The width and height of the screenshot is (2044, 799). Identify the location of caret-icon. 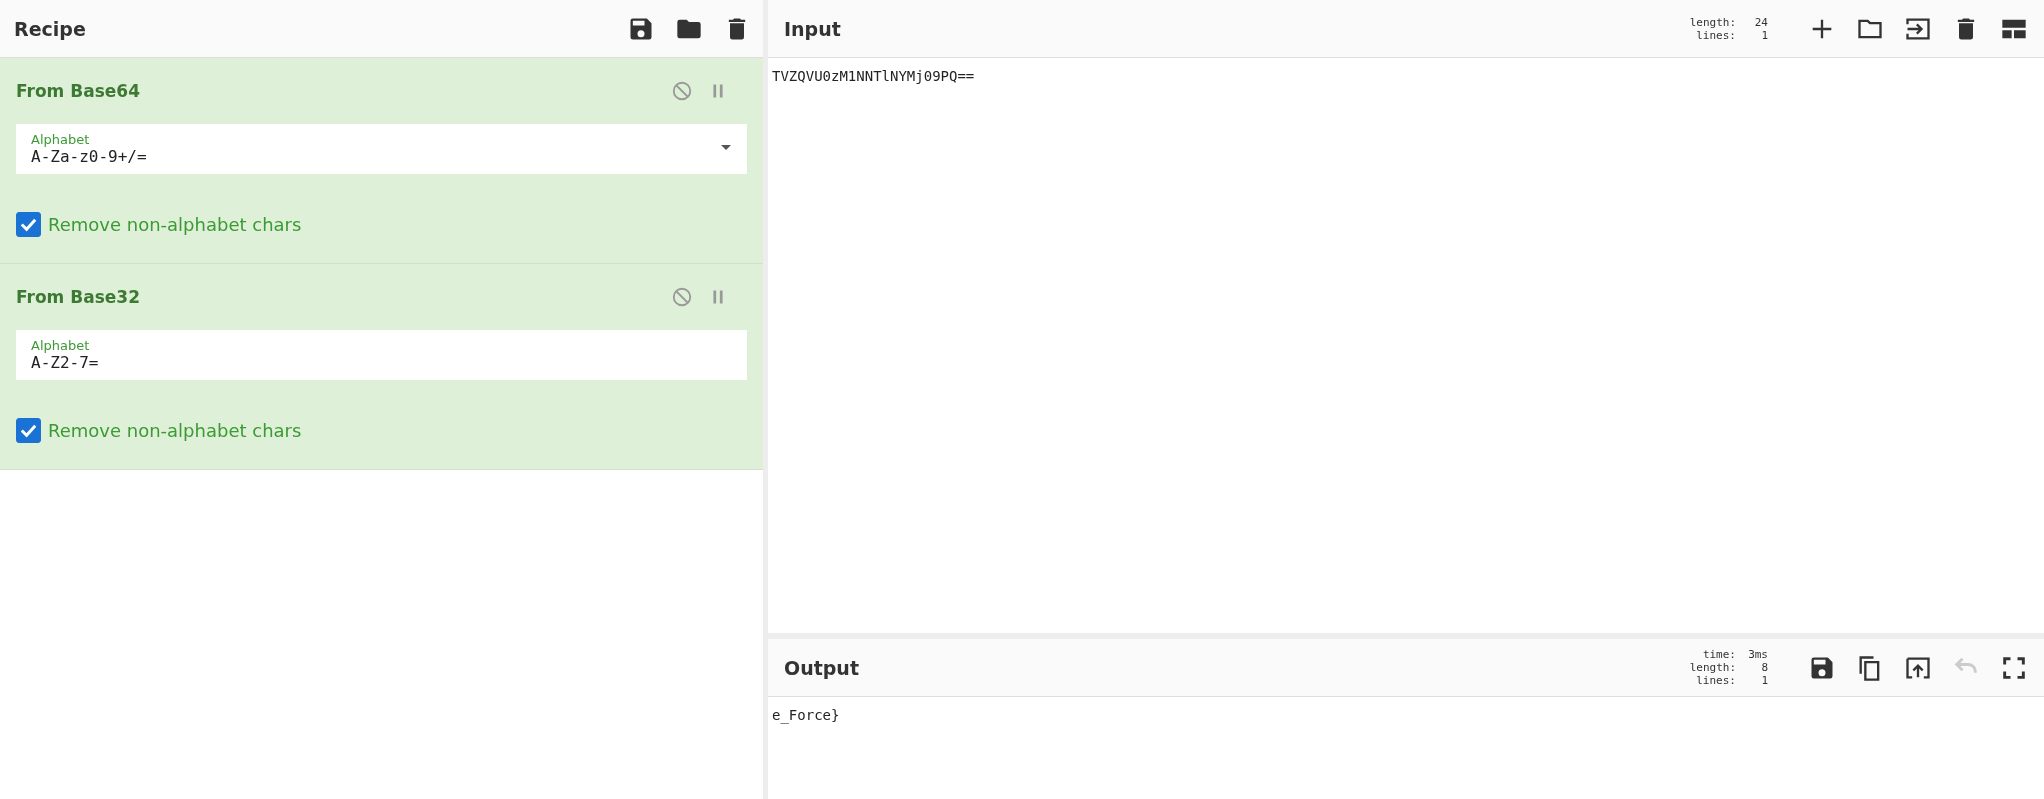
(726, 147).